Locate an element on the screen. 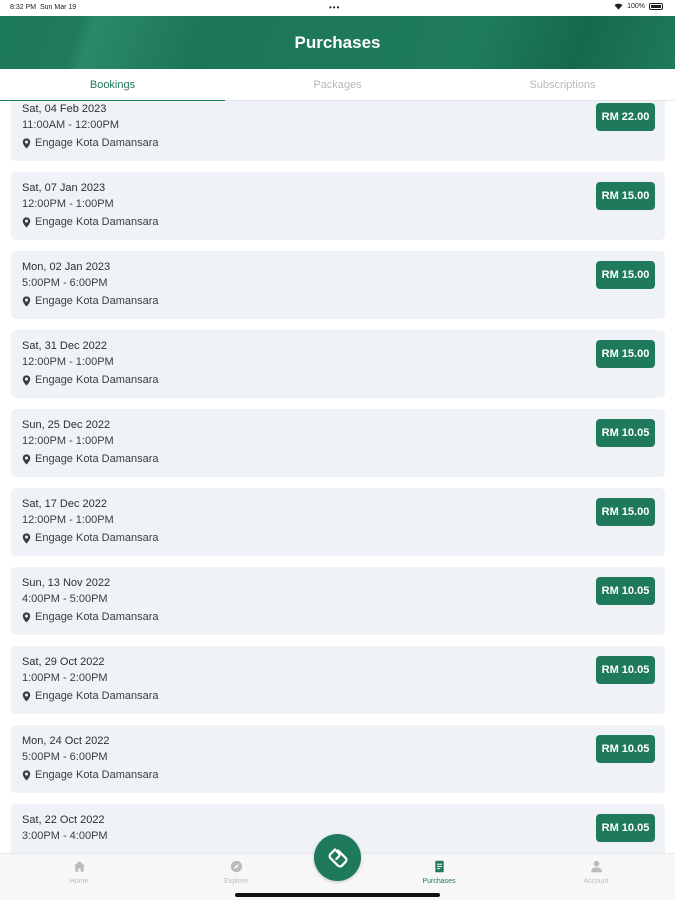 The width and height of the screenshot is (675, 900). battery-percent: 100% is located at coordinates (636, 6).